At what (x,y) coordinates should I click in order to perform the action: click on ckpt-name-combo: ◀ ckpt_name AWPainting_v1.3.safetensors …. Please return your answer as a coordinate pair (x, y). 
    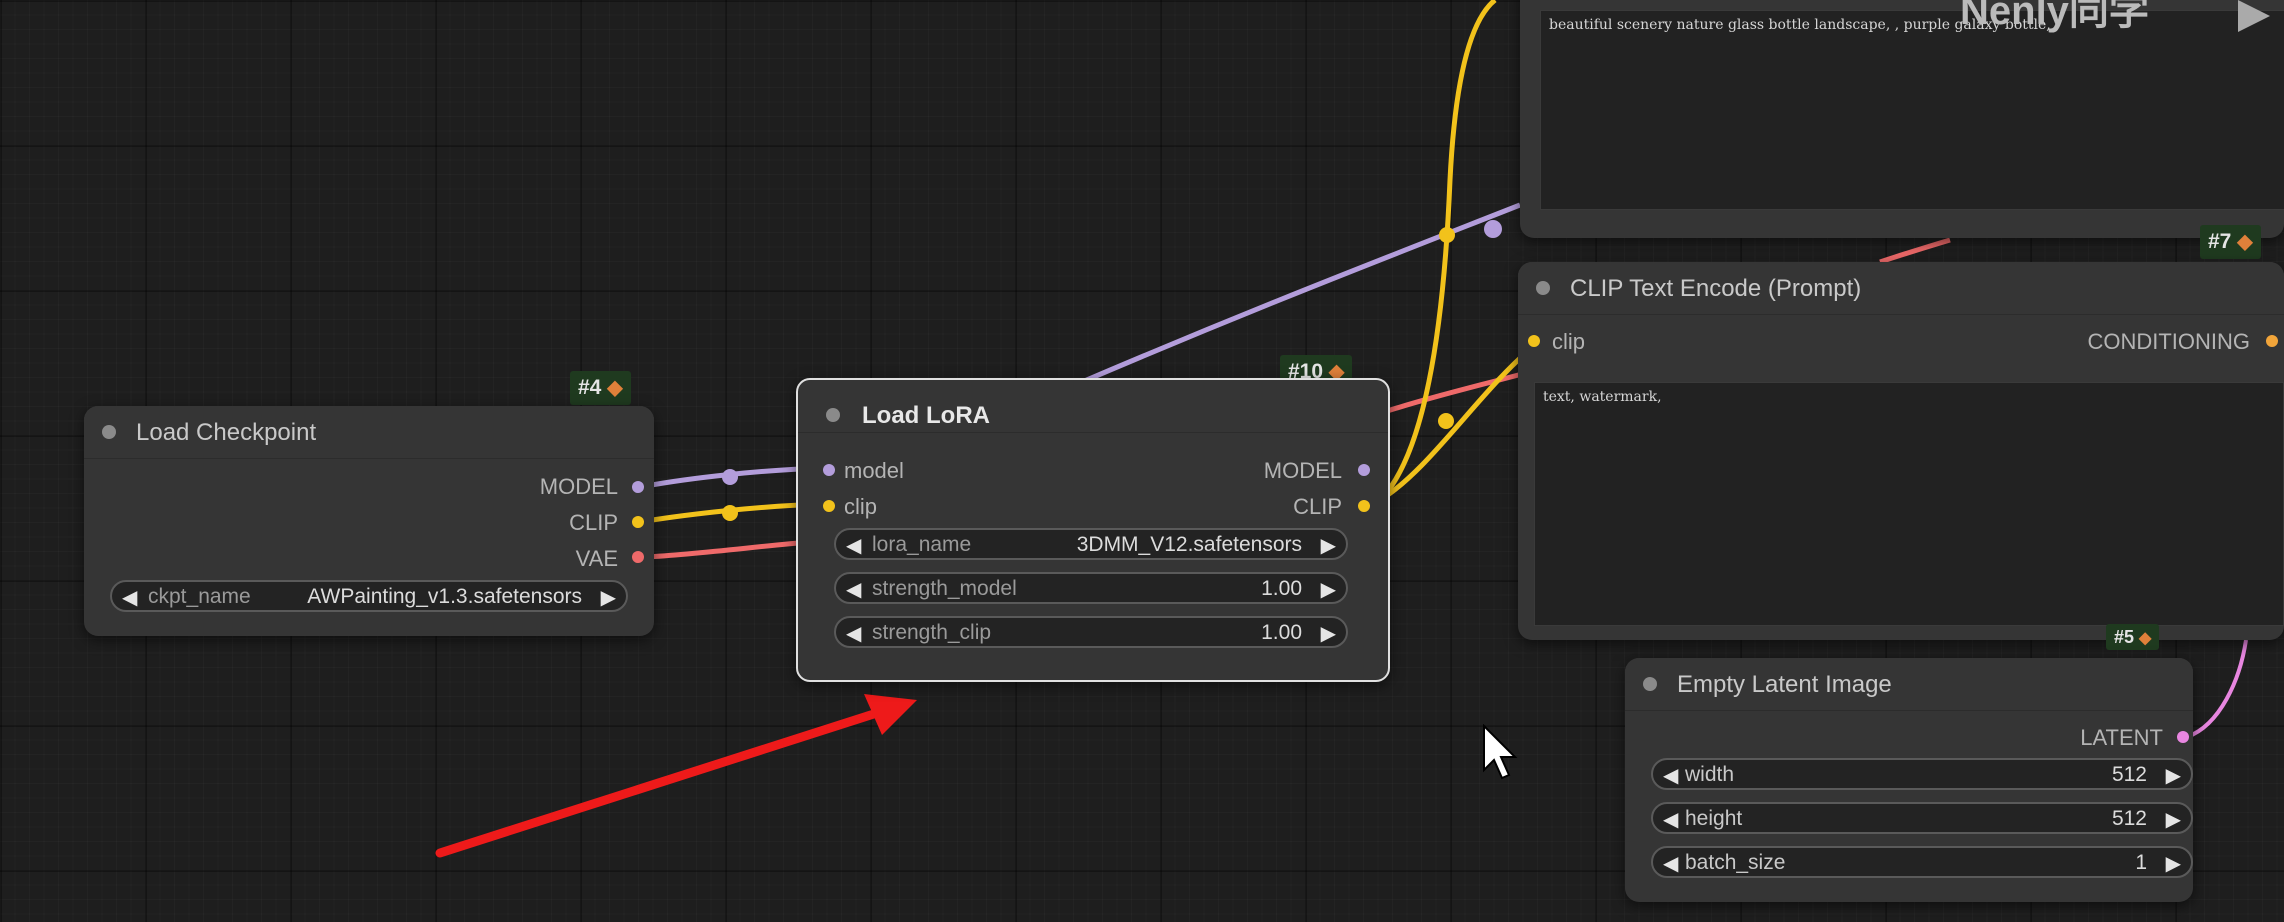
    Looking at the image, I should click on (369, 596).